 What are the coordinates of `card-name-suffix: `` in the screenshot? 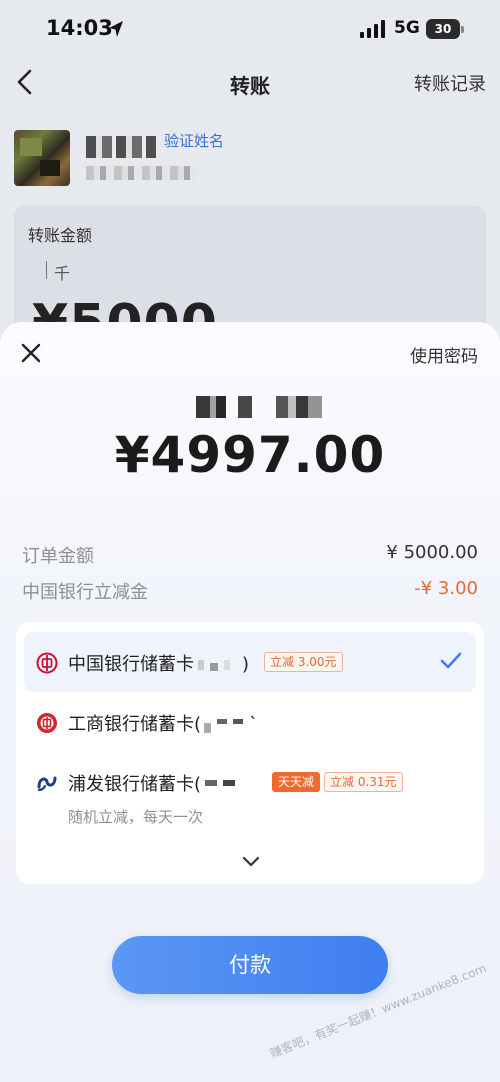 It's located at (254, 724).